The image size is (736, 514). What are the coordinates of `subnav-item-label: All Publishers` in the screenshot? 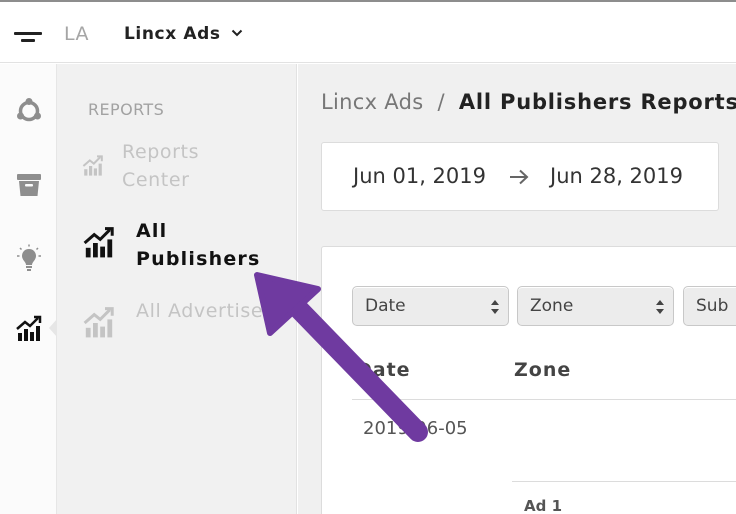 It's located at (198, 245).